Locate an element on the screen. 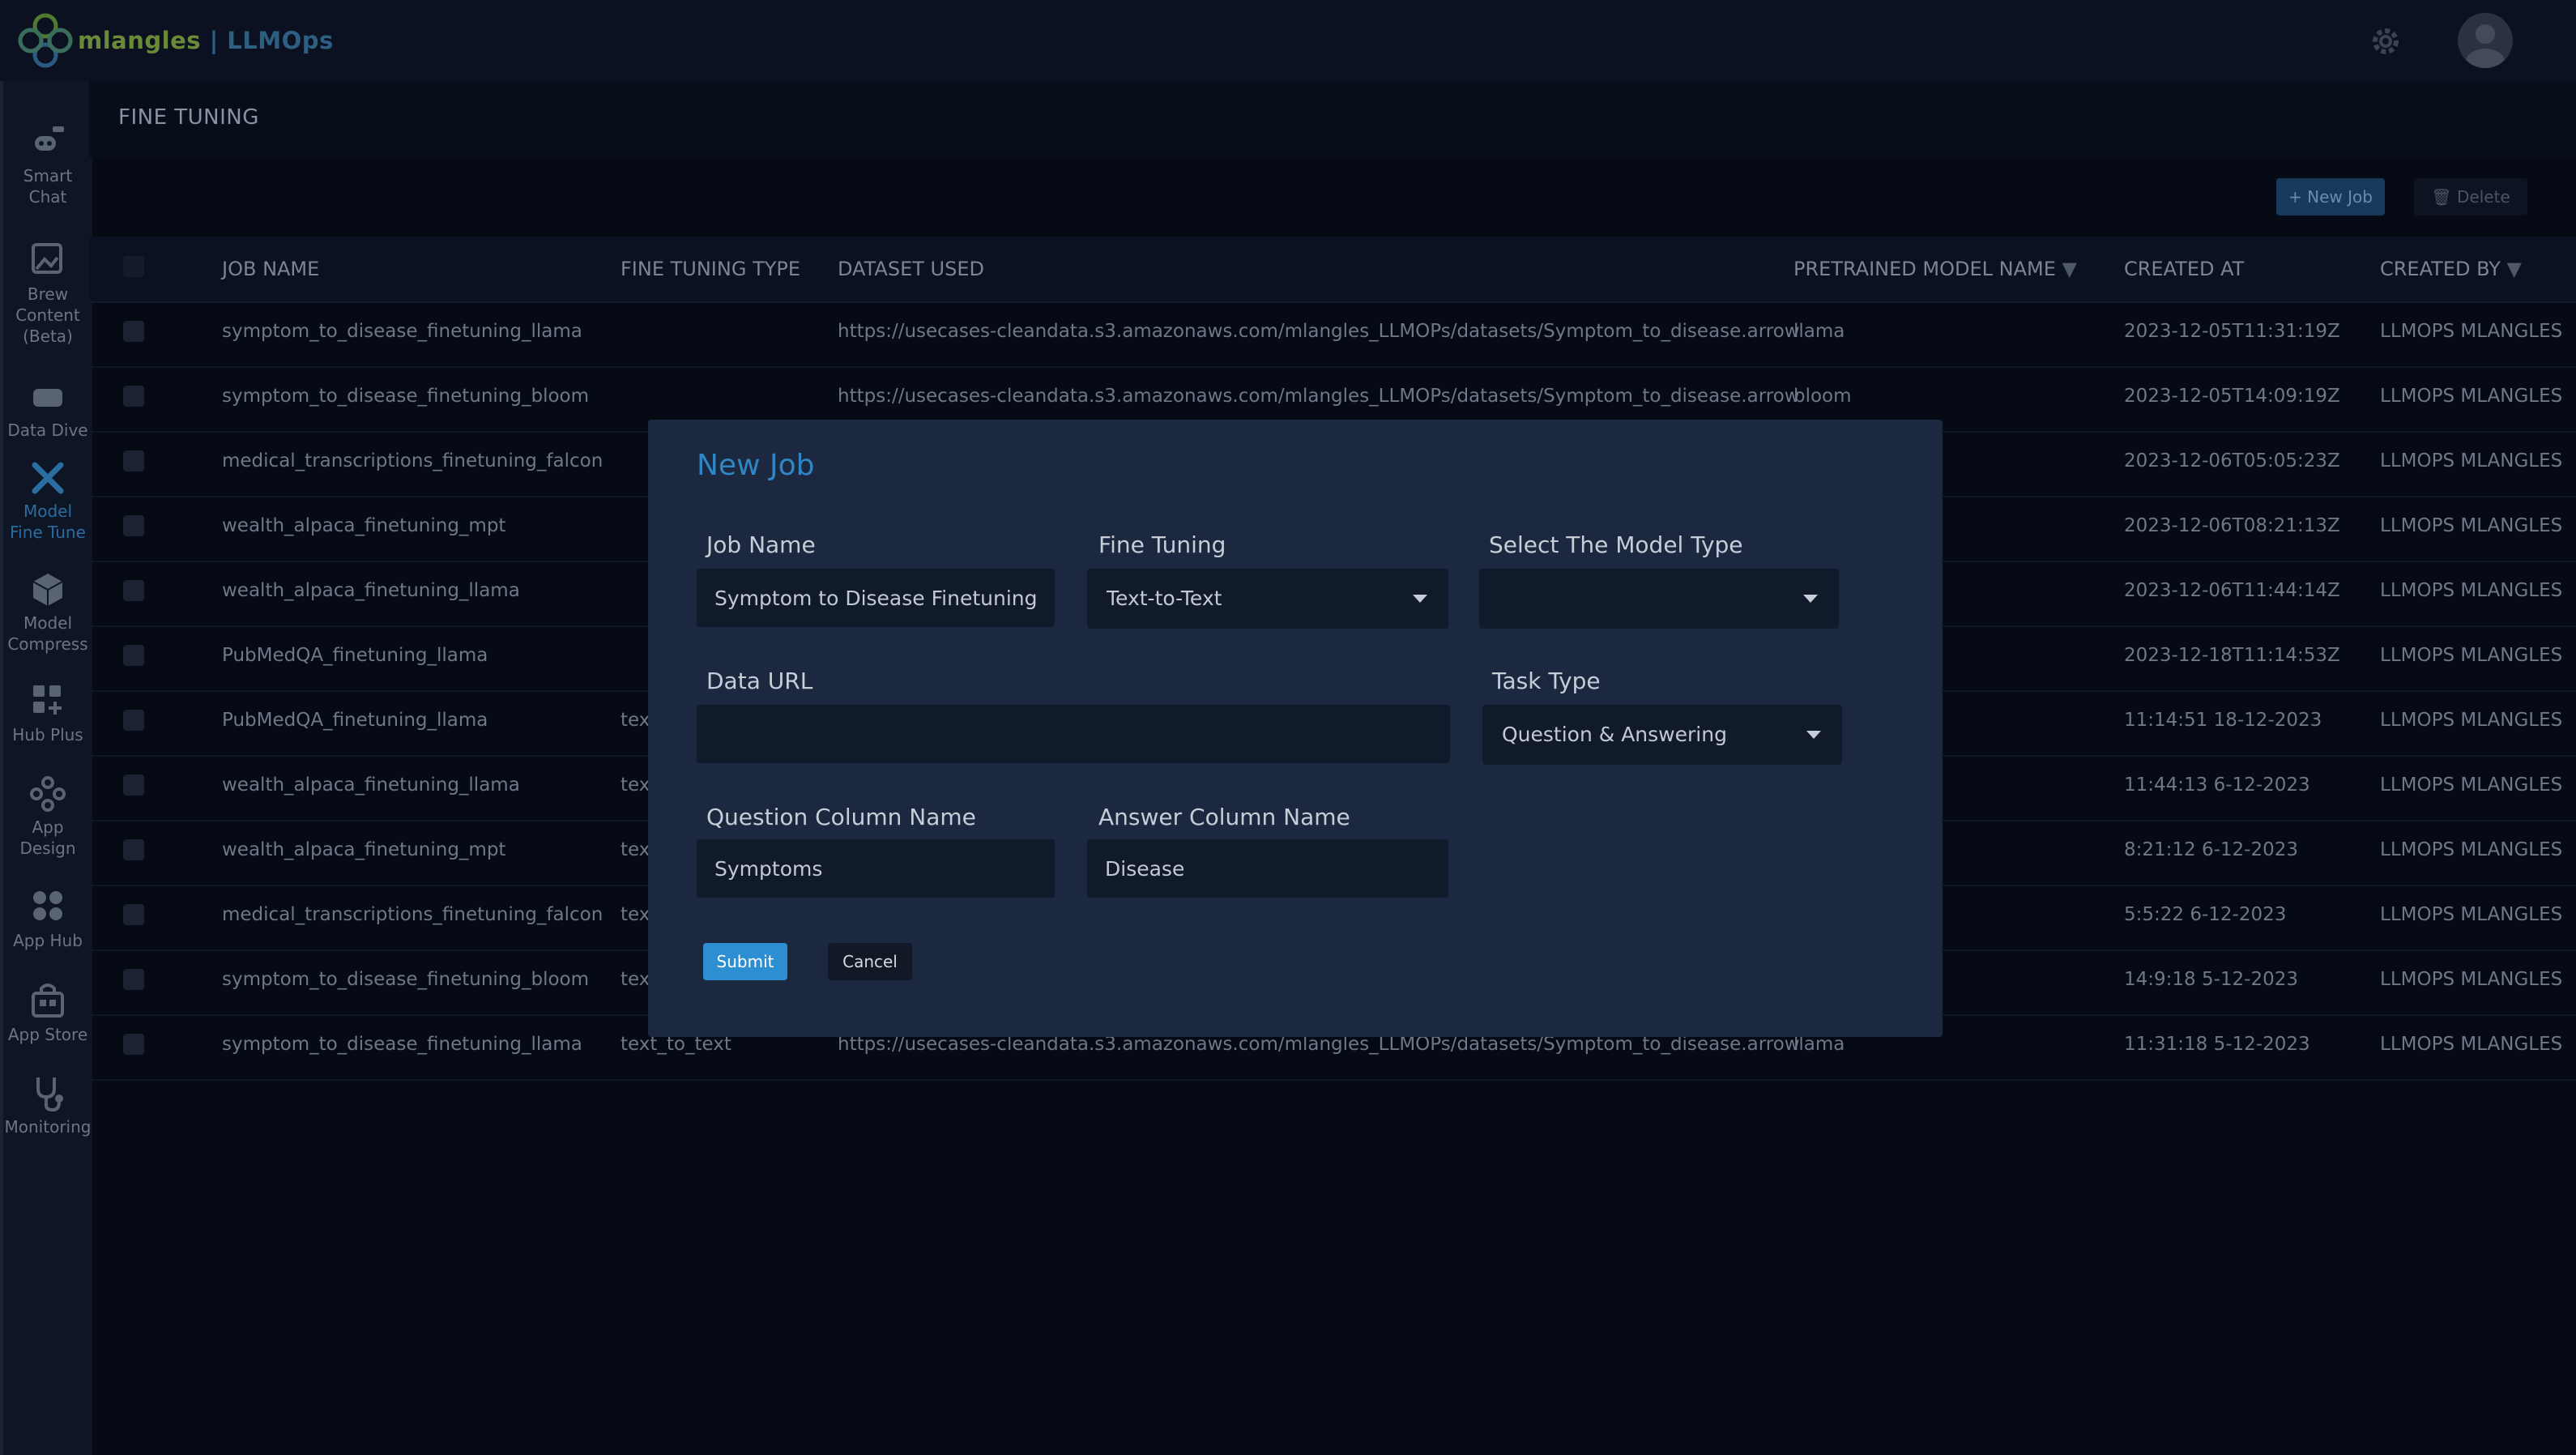 This screenshot has height=1455, width=2576. cell-created-at: 2023-12-18T11:14:53Z is located at coordinates (2232, 656).